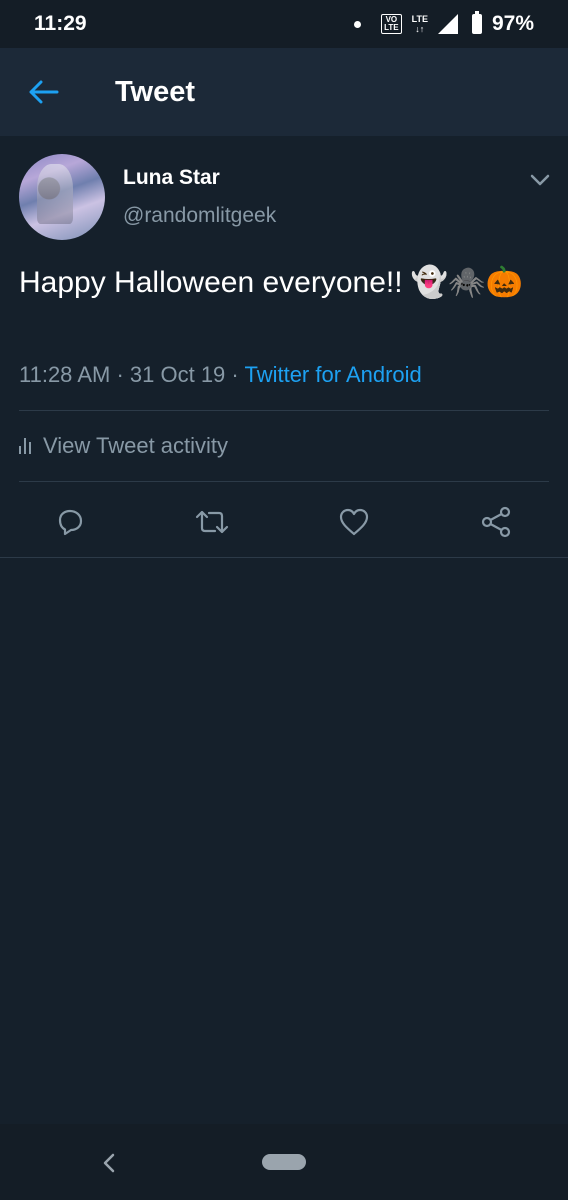  Describe the element at coordinates (332, 374) in the screenshot. I see `tweet-source-link: Twitter for Android` at that location.